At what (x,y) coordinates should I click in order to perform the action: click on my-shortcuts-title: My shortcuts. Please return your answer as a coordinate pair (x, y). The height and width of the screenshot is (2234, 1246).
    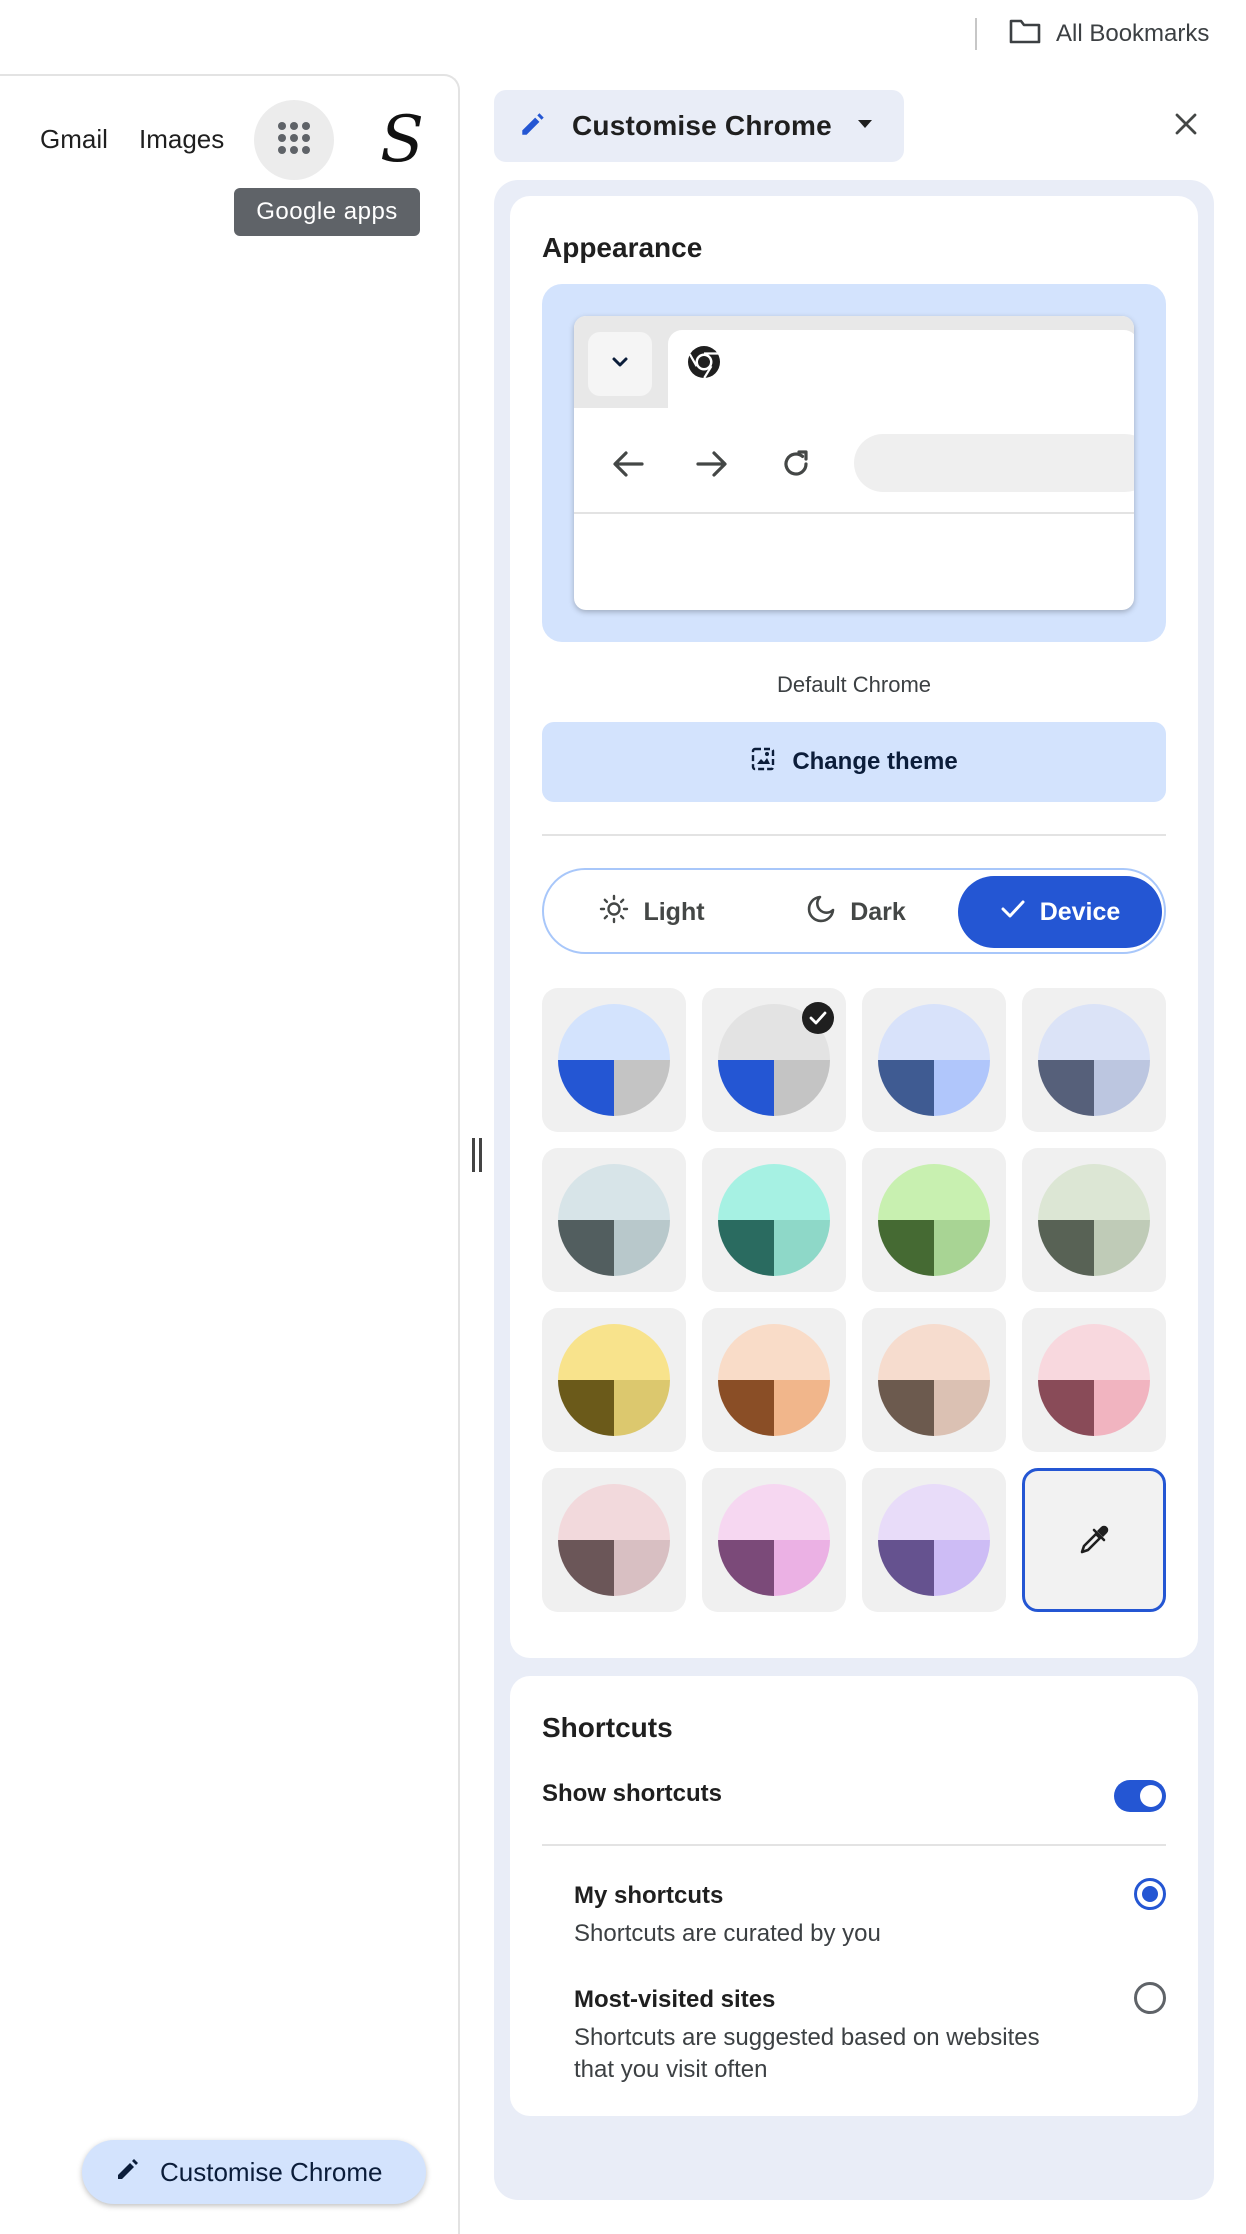
    Looking at the image, I should click on (649, 1895).